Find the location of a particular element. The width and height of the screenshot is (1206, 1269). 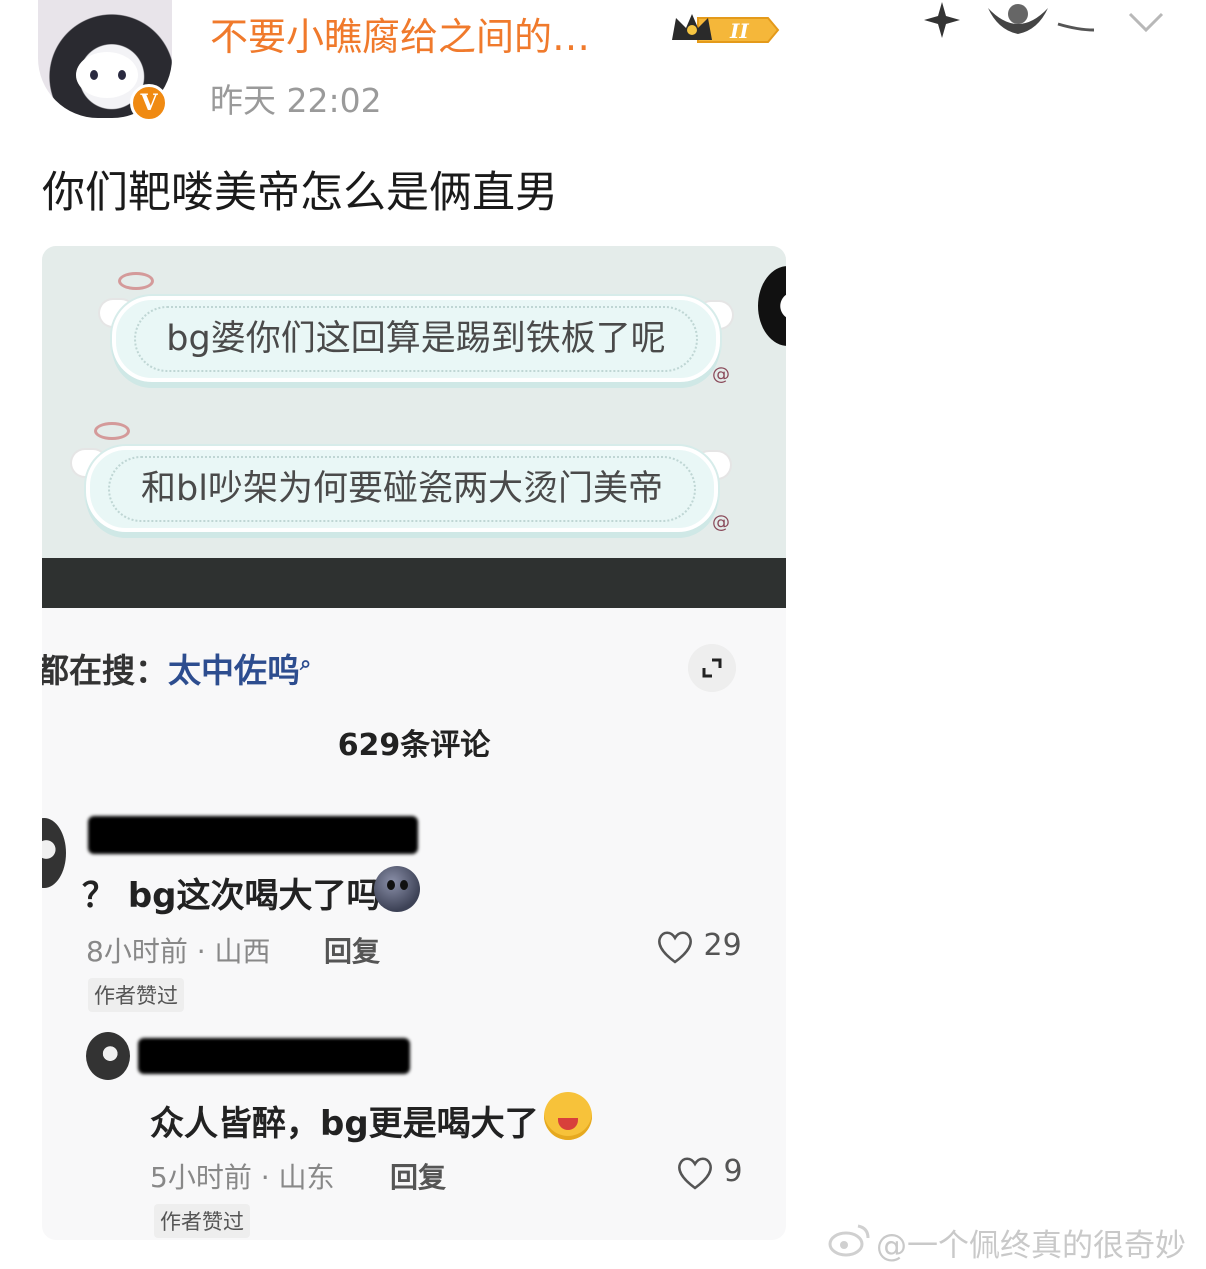

ornament-icon is located at coordinates (1009, 20).